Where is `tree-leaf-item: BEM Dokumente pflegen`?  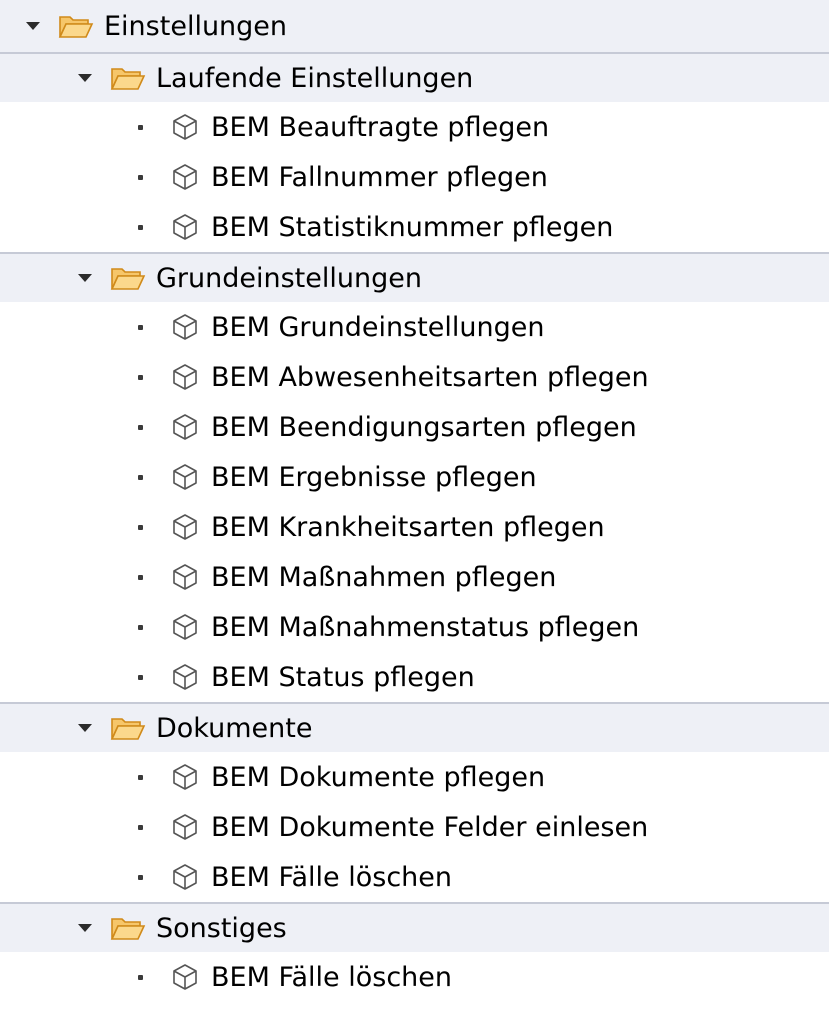
tree-leaf-item: BEM Dokumente pflegen is located at coordinates (414, 777).